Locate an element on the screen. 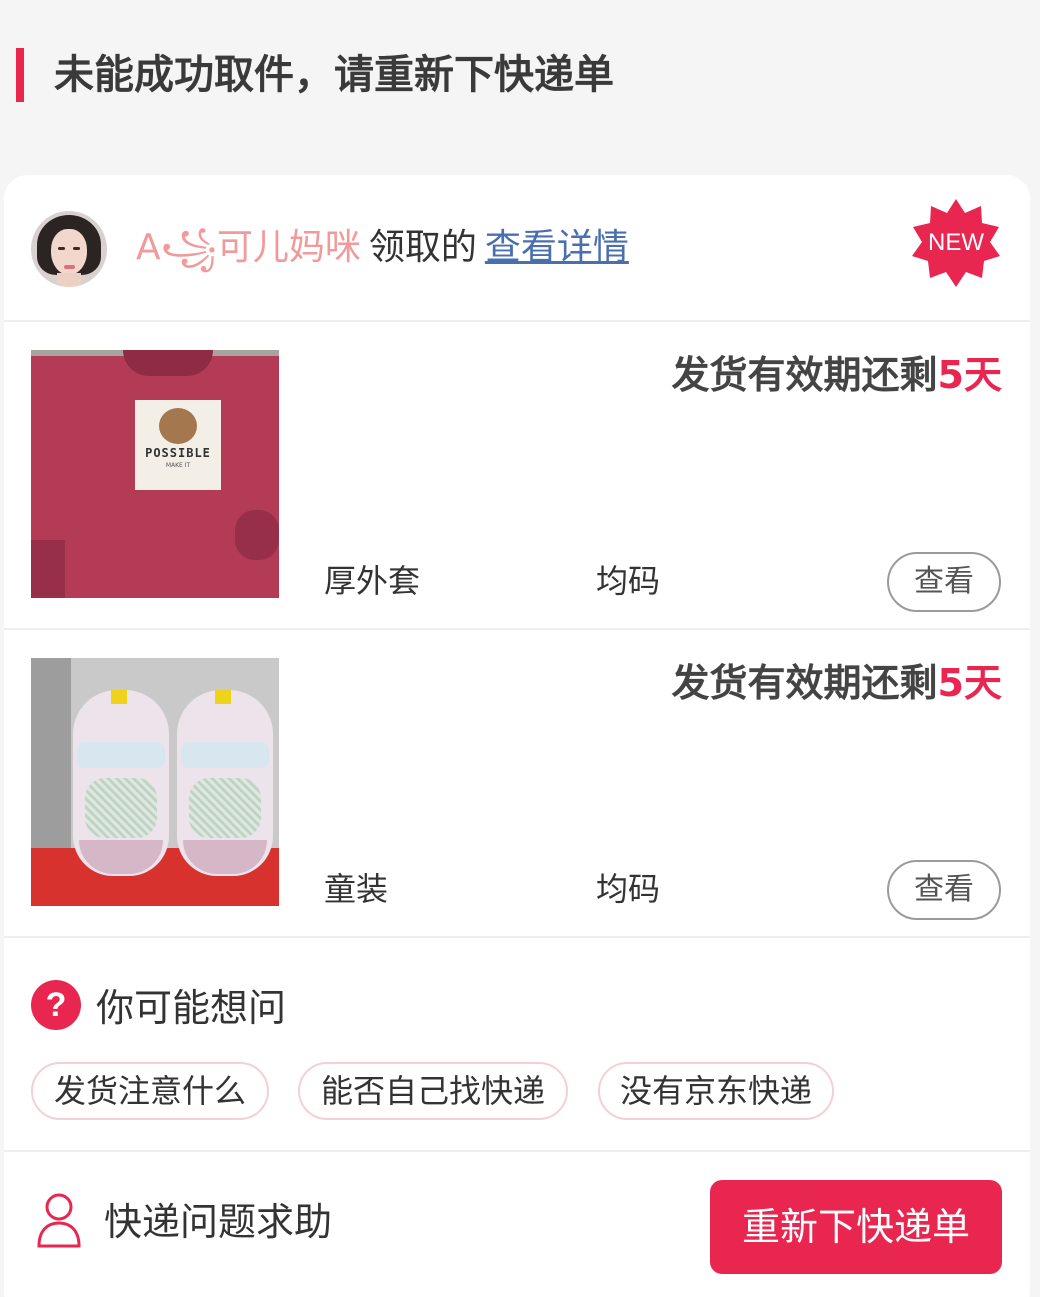 This screenshot has height=1297, width=1040. courier-help-link: 快递问题求助 is located at coordinates (218, 1222).